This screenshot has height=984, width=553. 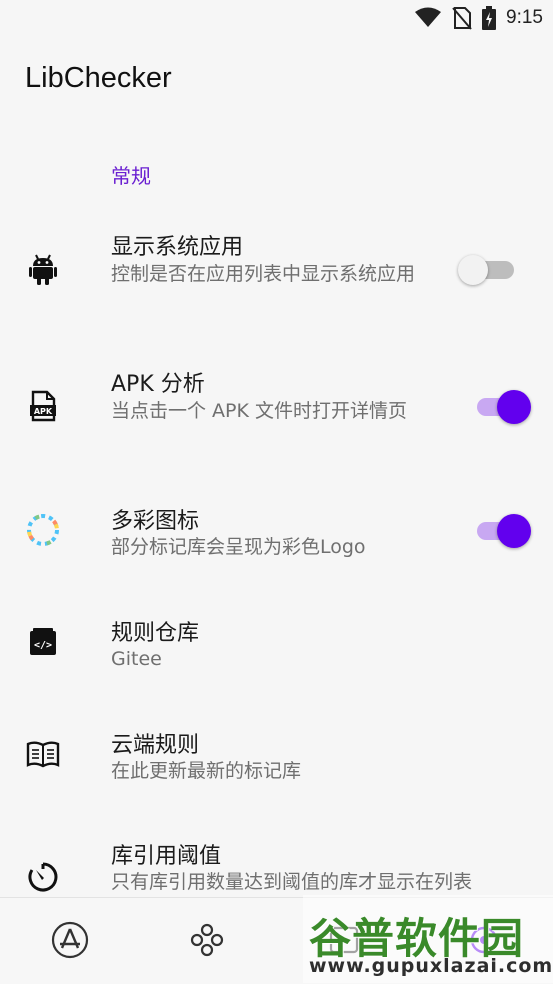 What do you see at coordinates (501, 531) in the screenshot?
I see `colorful-icons-switch` at bounding box center [501, 531].